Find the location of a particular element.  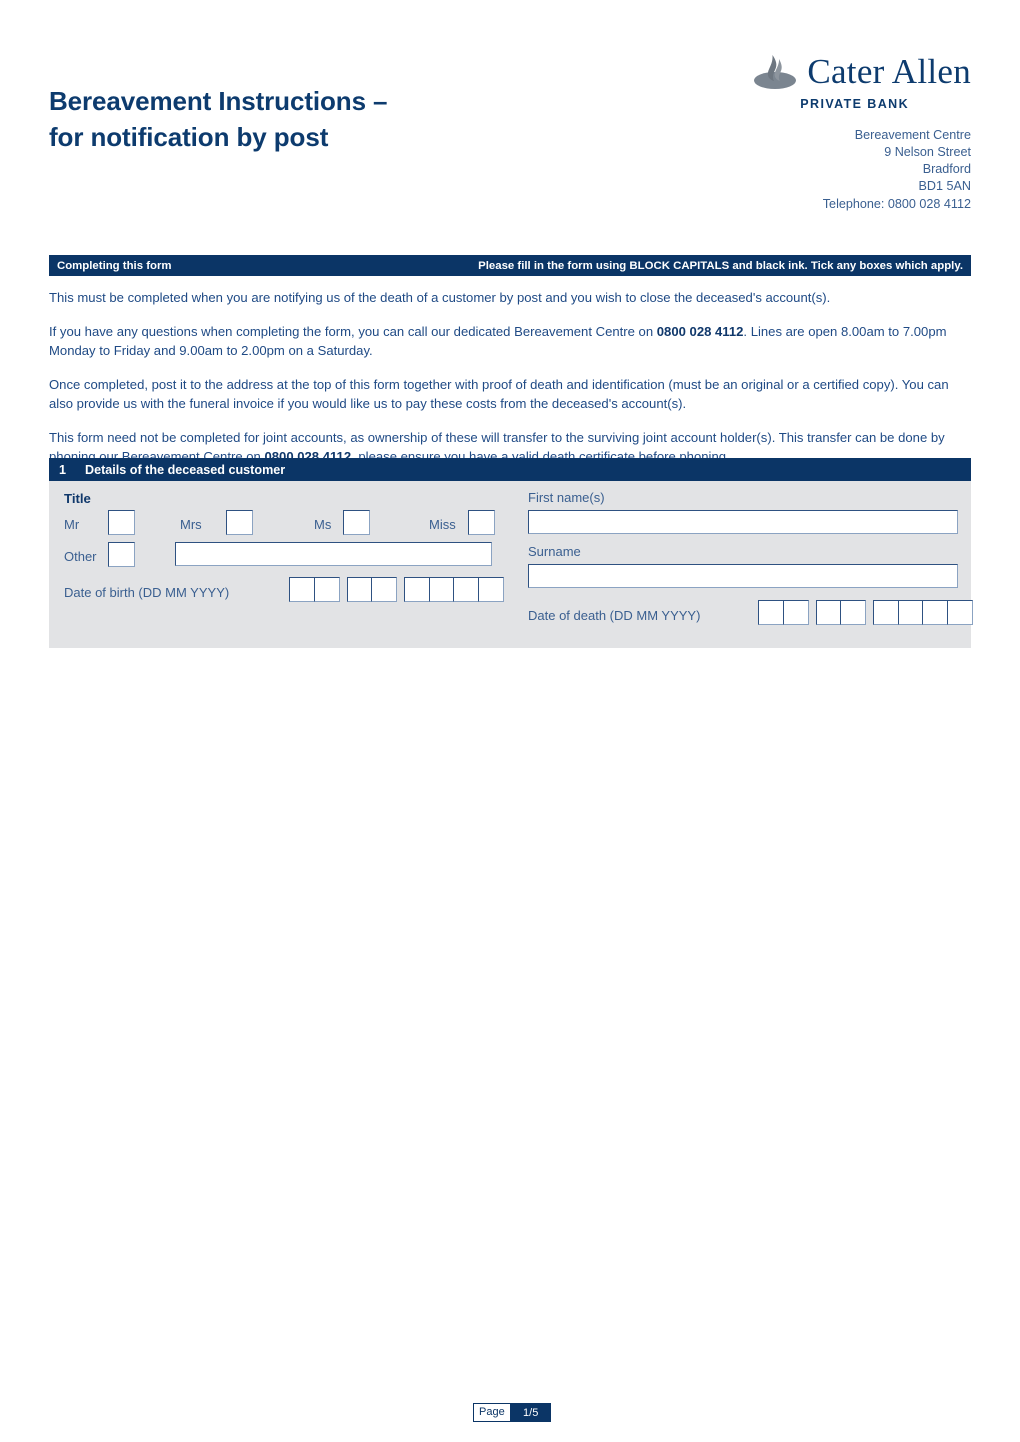

address-line-4: BD1 5AN is located at coordinates (945, 186).